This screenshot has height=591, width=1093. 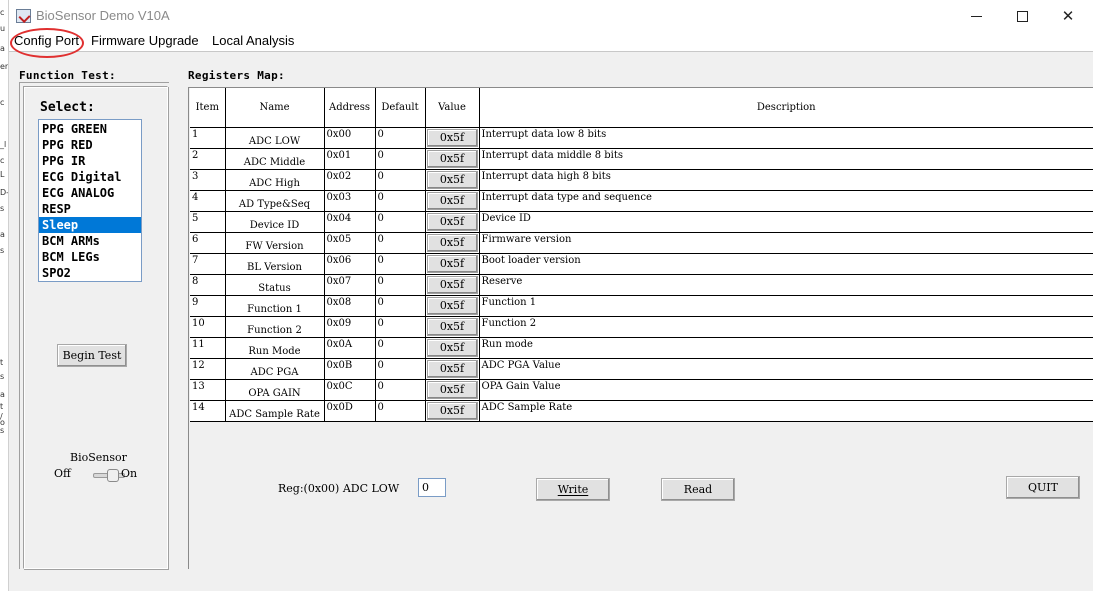 I want to click on cell-item: 7, so click(x=208, y=264).